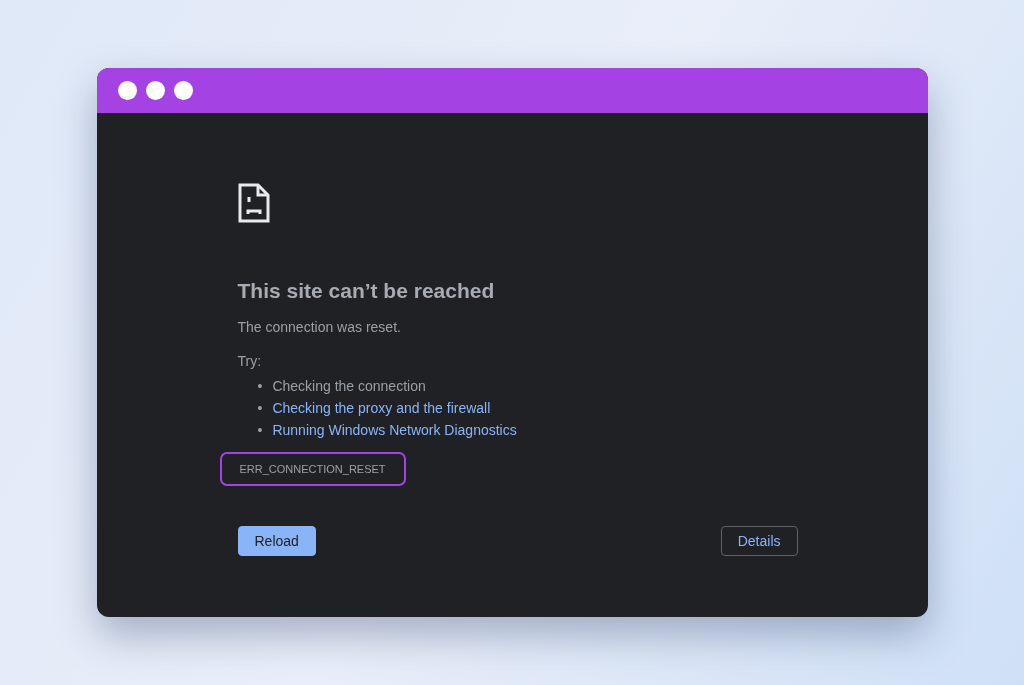 Image resolution: width=1024 pixels, height=685 pixels. Describe the element at coordinates (276, 541) in the screenshot. I see `reload-button: Reload` at that location.